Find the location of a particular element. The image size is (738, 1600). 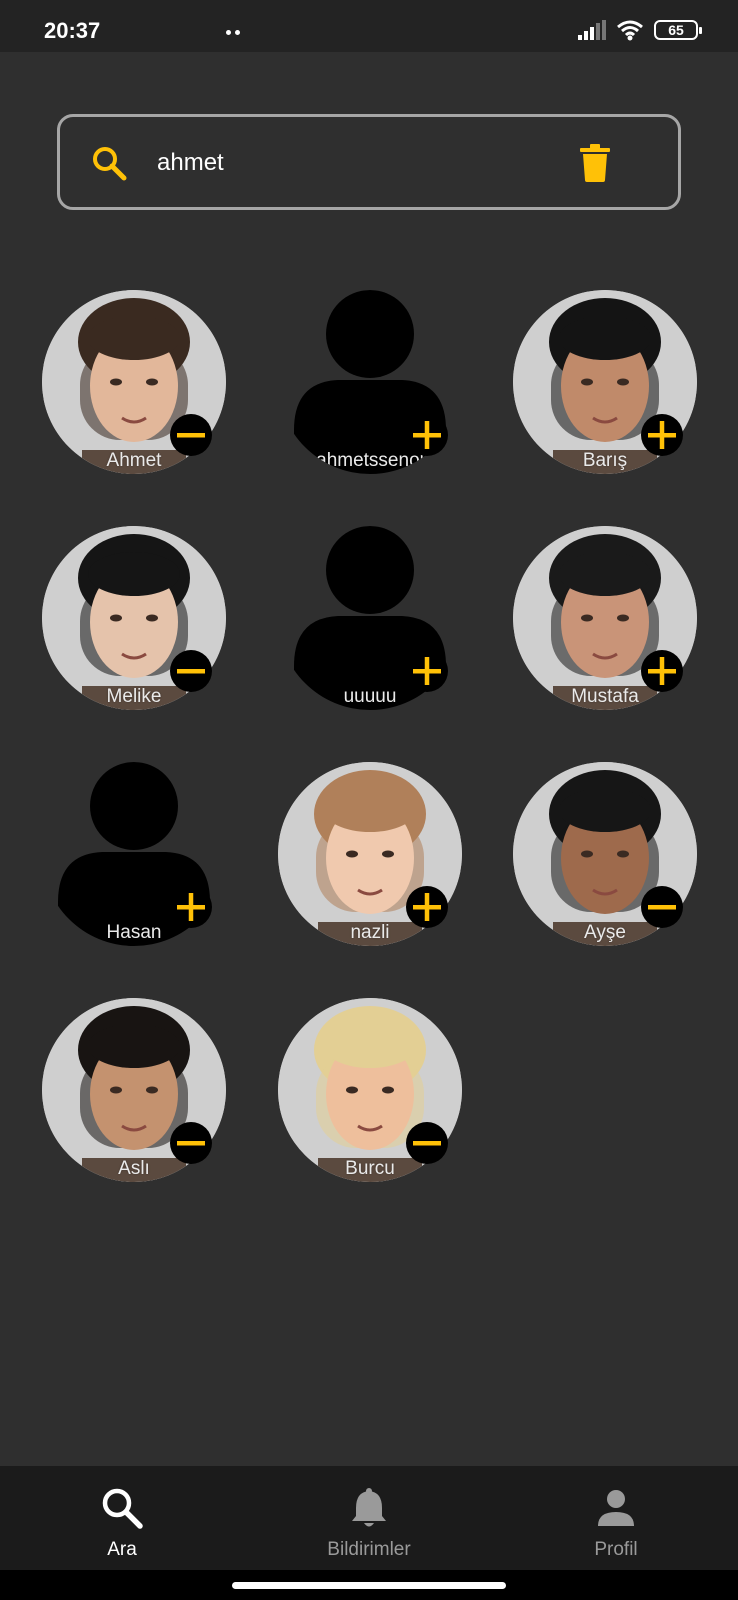

signal-icon is located at coordinates (592, 30).